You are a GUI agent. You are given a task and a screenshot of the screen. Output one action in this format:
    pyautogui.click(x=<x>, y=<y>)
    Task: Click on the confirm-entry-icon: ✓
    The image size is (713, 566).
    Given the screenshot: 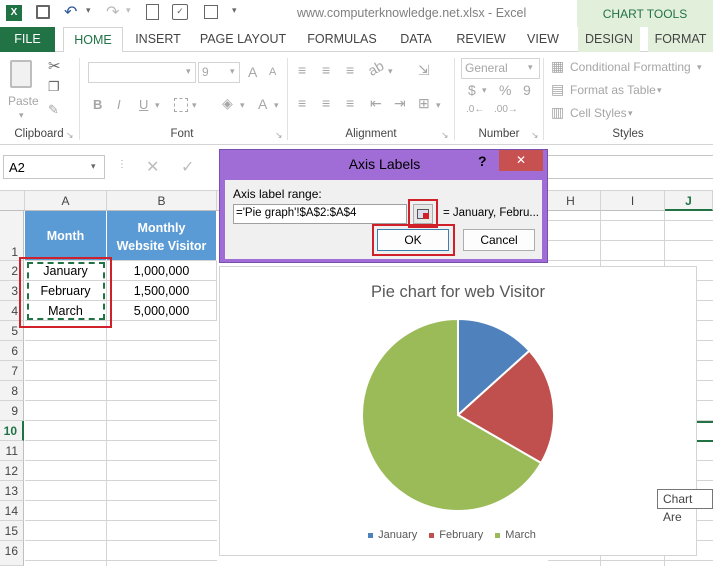 What is the action you would take?
    pyautogui.click(x=187, y=167)
    